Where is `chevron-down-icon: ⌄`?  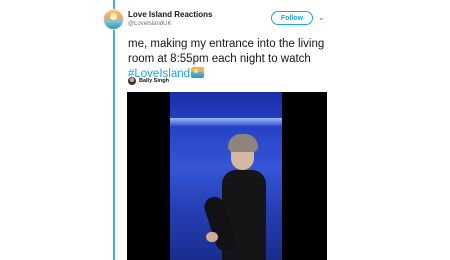 chevron-down-icon: ⌄ is located at coordinates (321, 17).